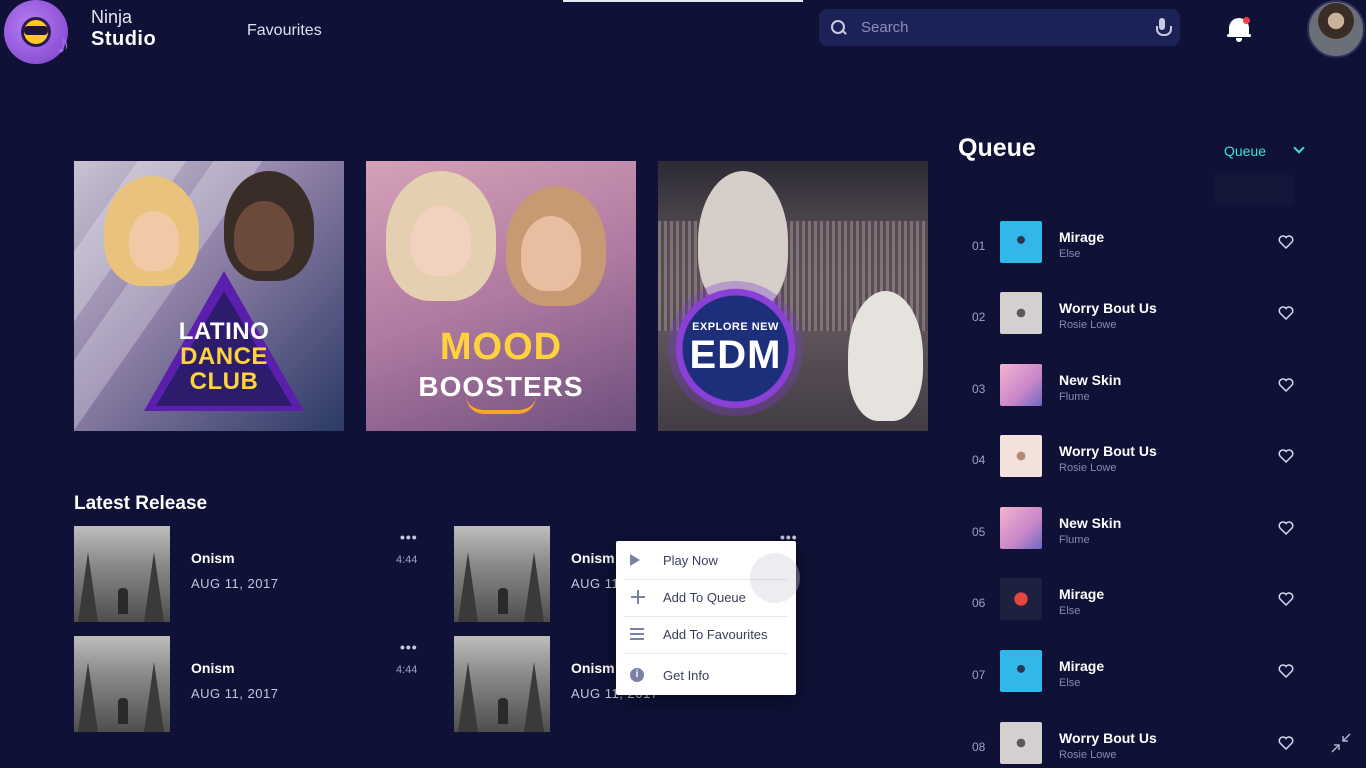  Describe the element at coordinates (1336, 29) in the screenshot. I see `user-avatar` at that location.